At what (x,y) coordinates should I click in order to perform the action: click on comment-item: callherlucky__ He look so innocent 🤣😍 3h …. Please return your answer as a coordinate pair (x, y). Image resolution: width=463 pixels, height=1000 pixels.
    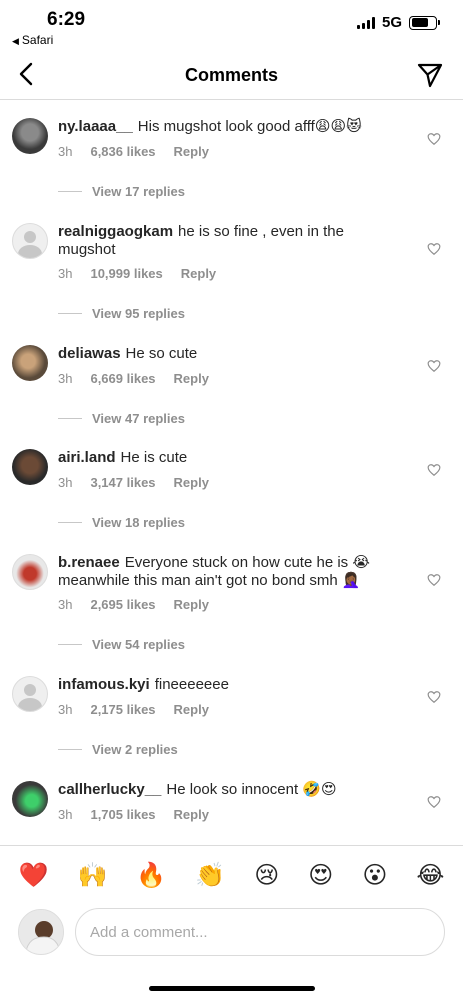
    Looking at the image, I should click on (231, 798).